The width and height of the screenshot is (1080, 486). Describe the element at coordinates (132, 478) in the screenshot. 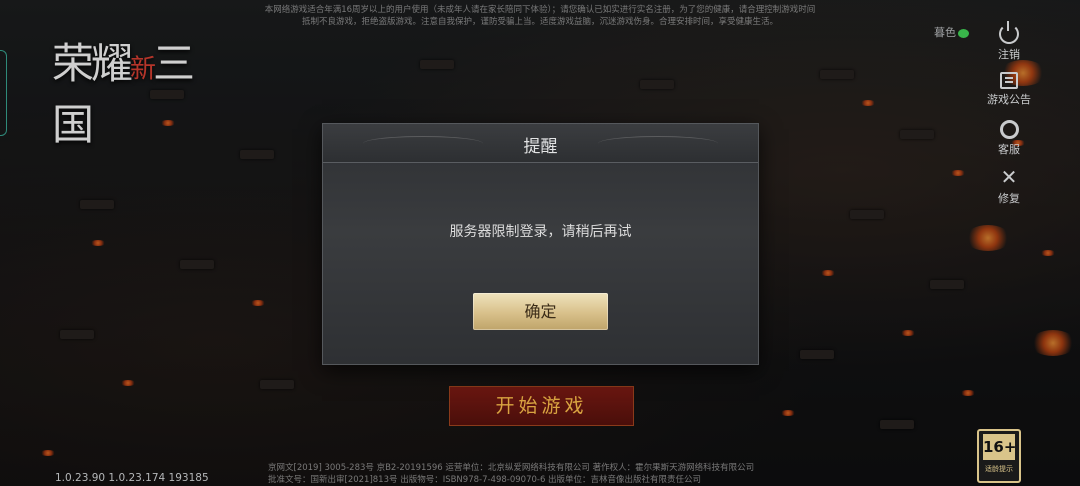

I see `version-text: 1.0.23.90 1.0.23.174 193185` at that location.